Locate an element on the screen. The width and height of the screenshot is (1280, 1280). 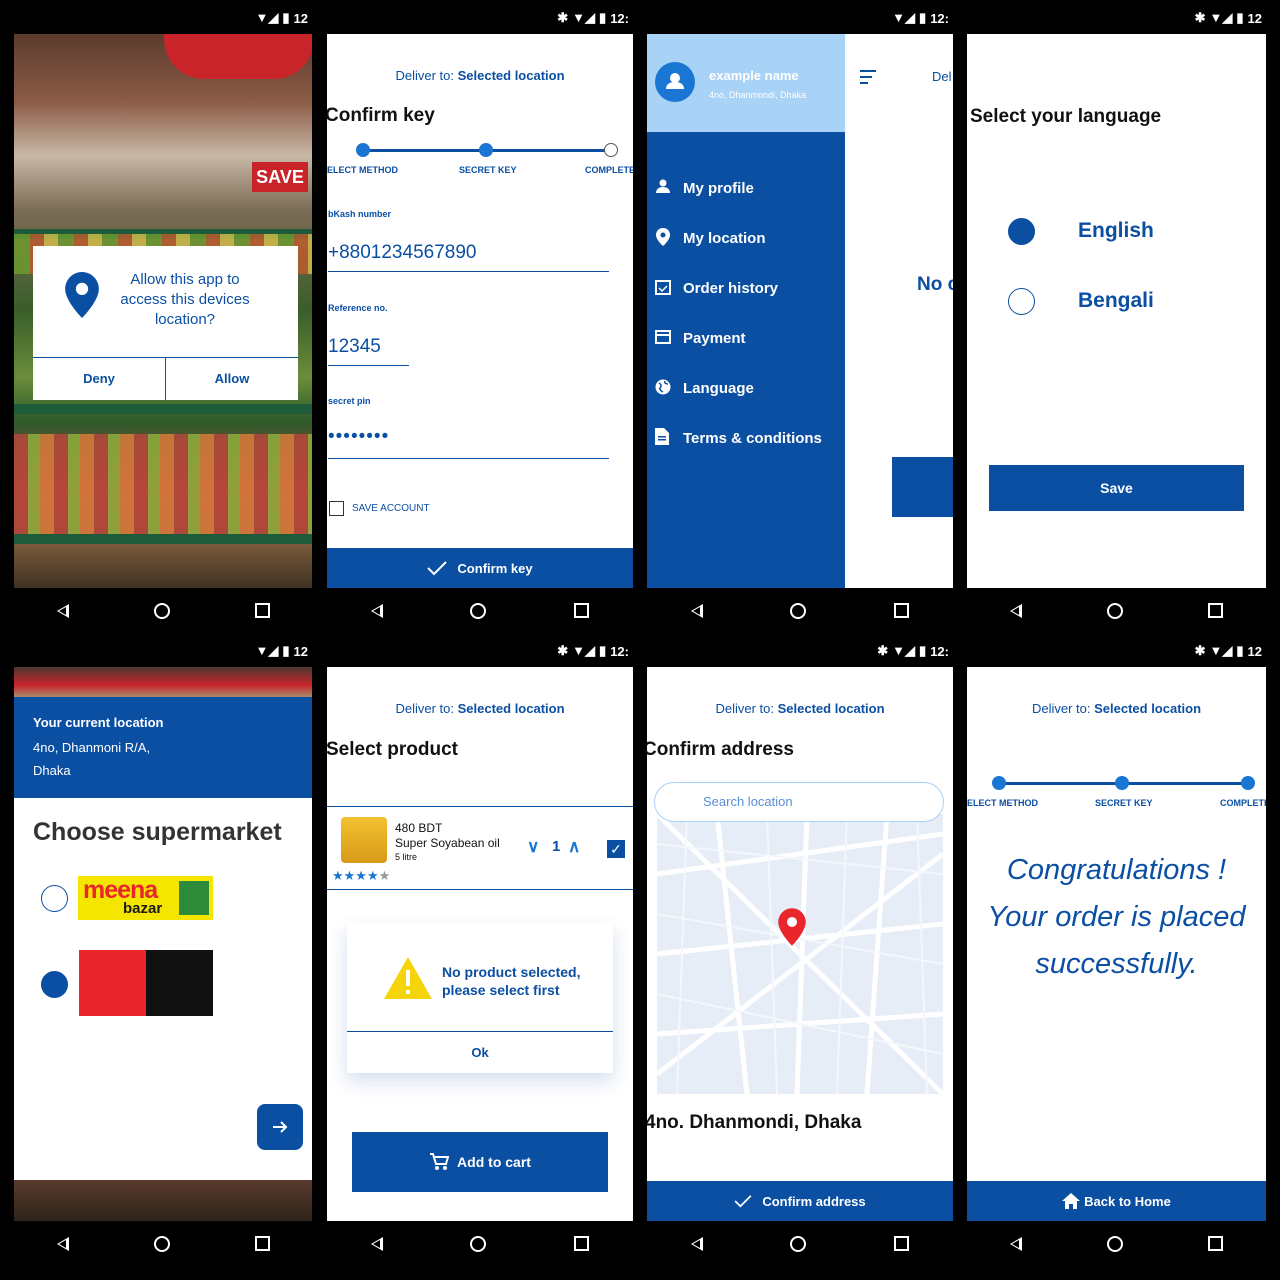
drawer-item-terms: Terms & conditions is located at coordinates (746, 439).